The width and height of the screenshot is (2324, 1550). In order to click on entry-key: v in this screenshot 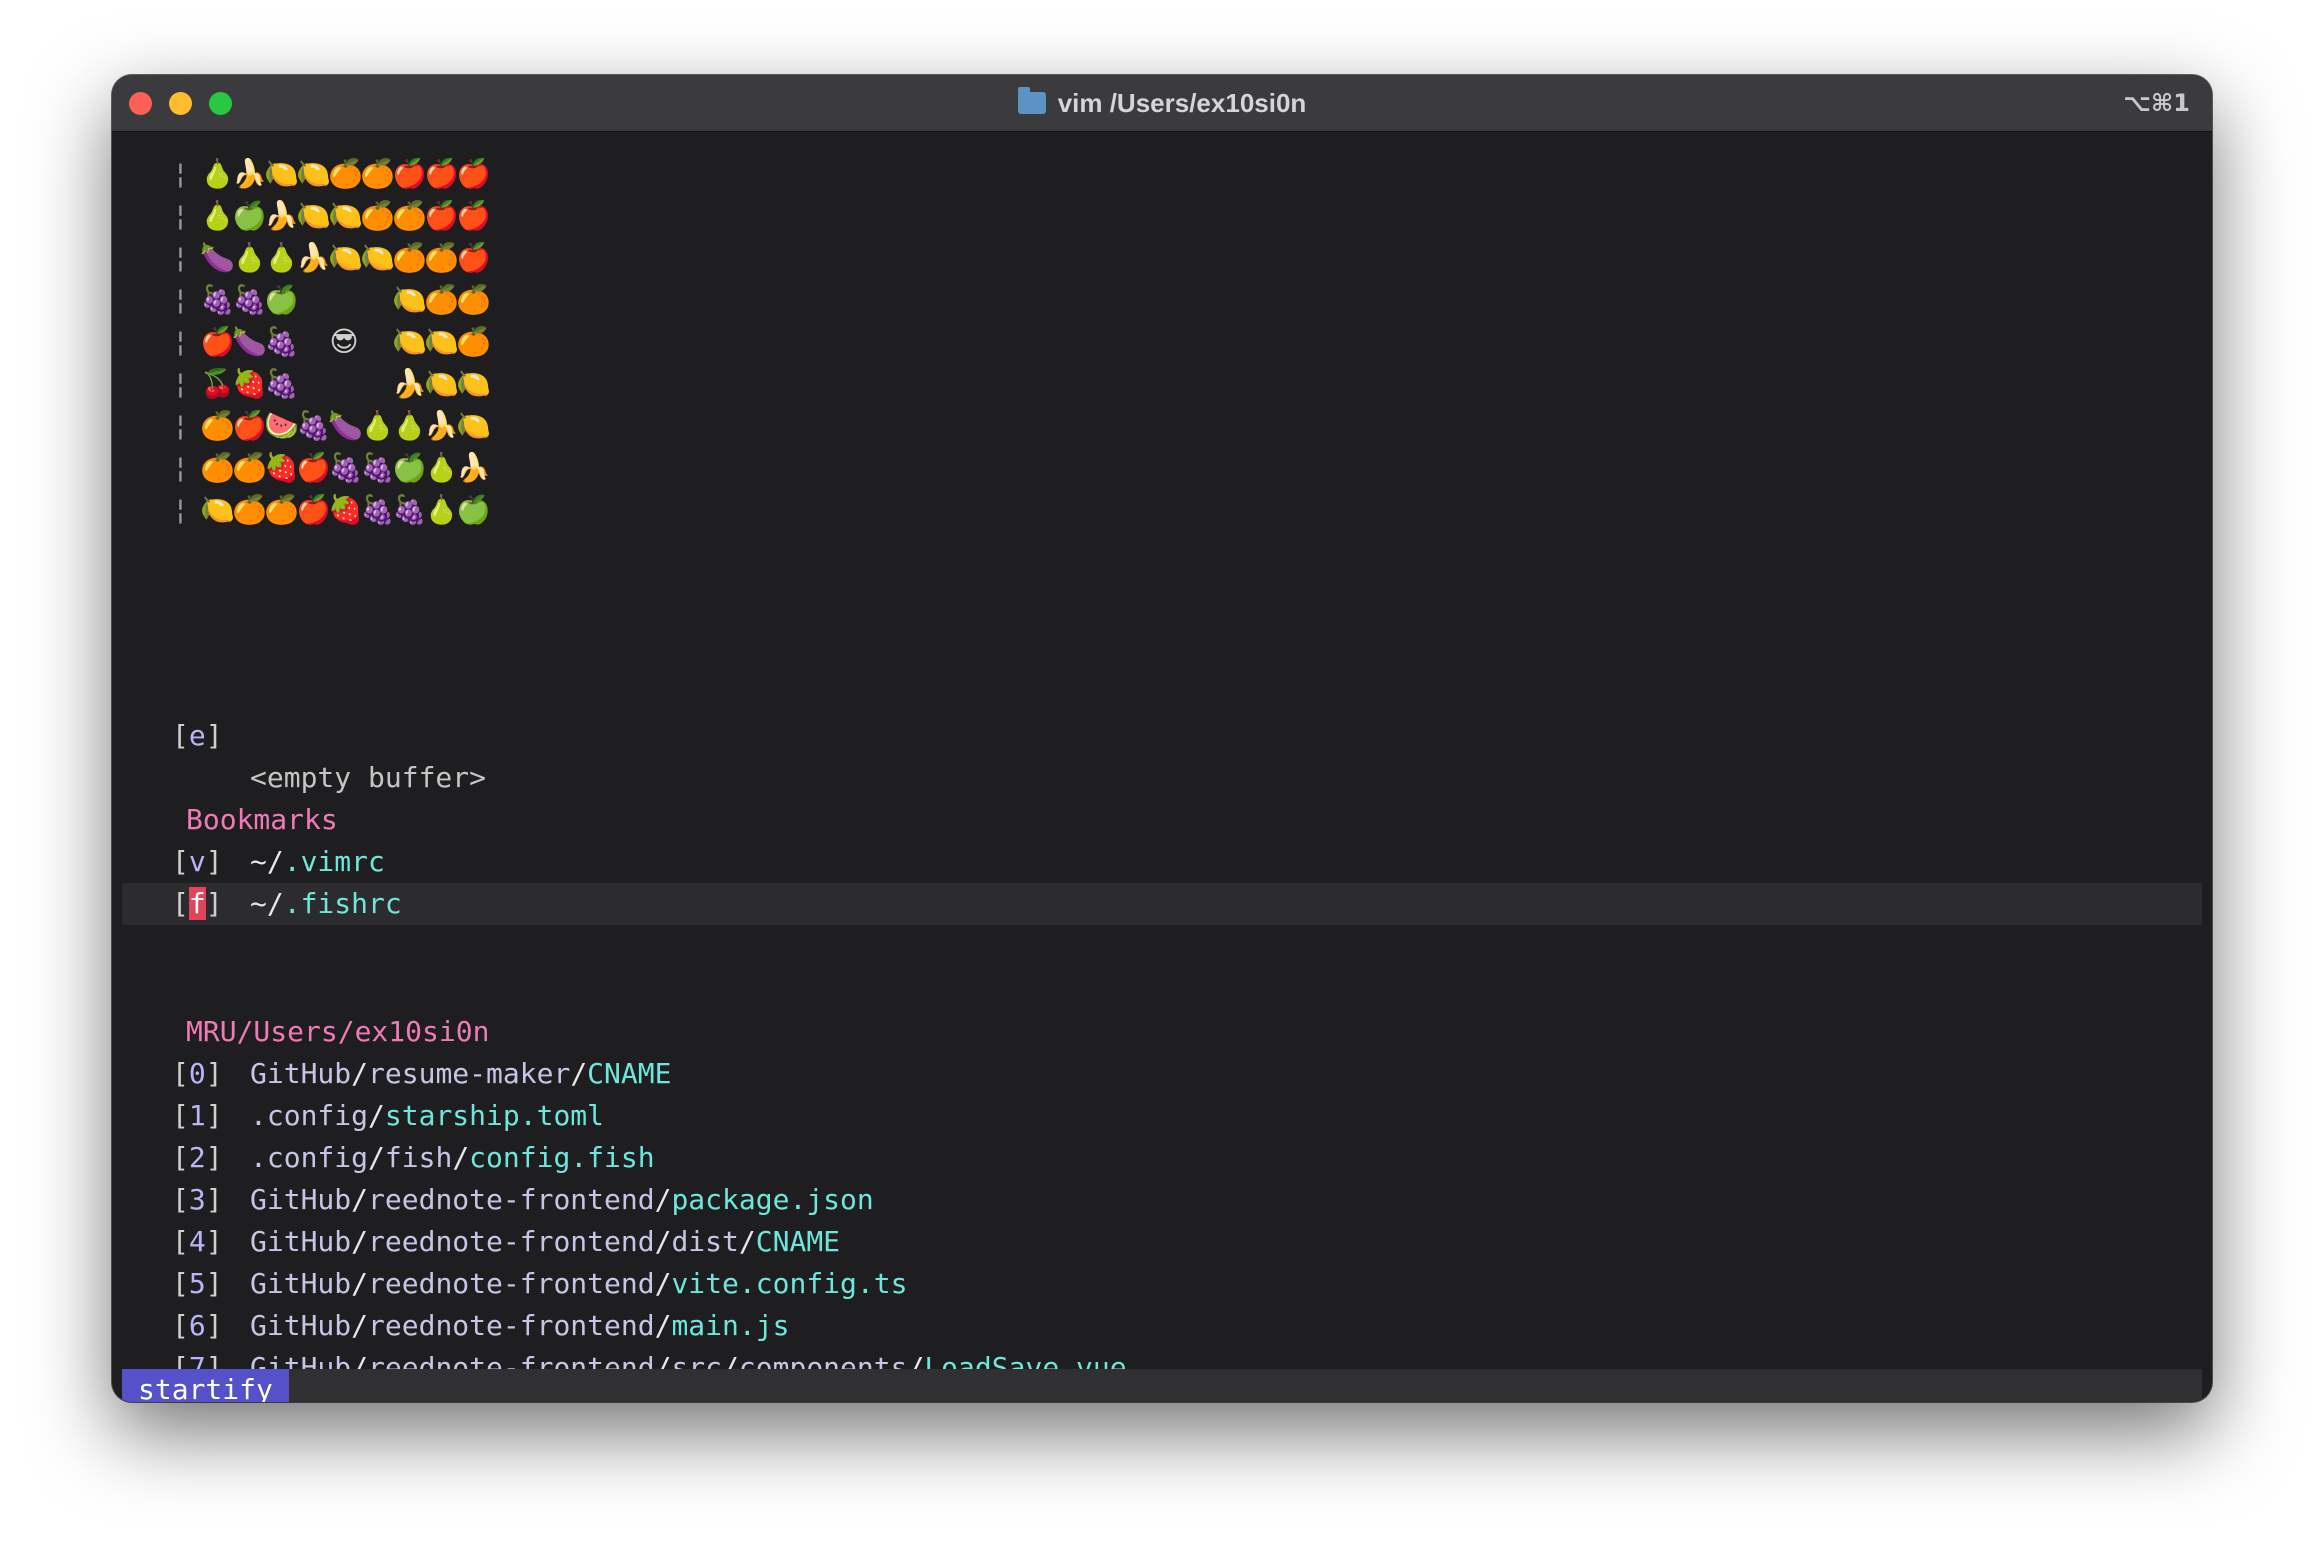, I will do `click(197, 861)`.